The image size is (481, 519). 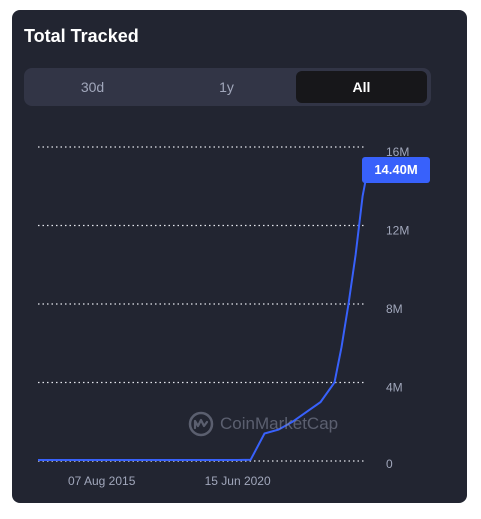 I want to click on y-tick-label: 8M, so click(x=394, y=309).